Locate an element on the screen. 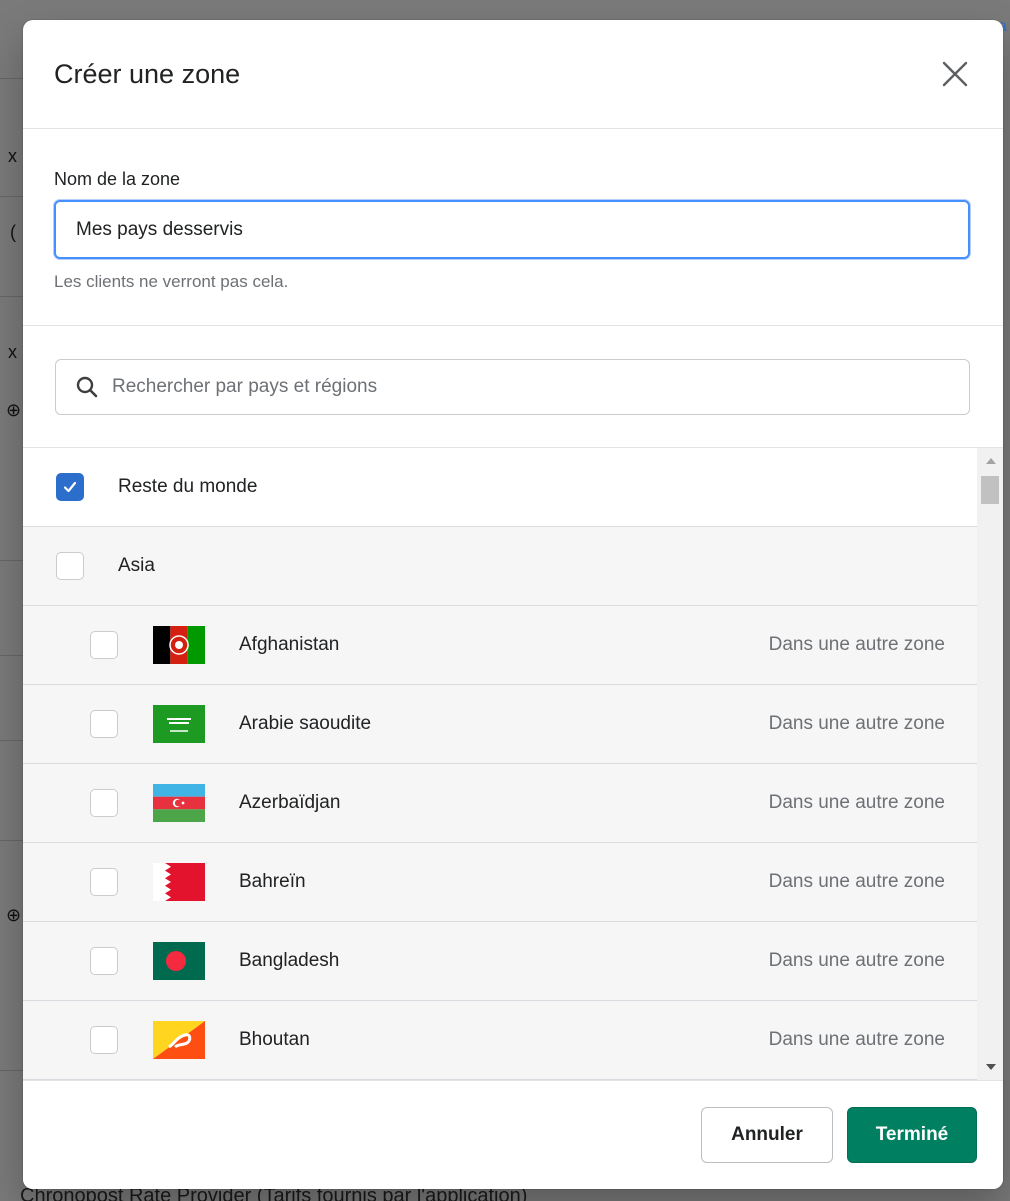 This screenshot has height=1201, width=1010. list-item-label: Afghanistan is located at coordinates (289, 644).